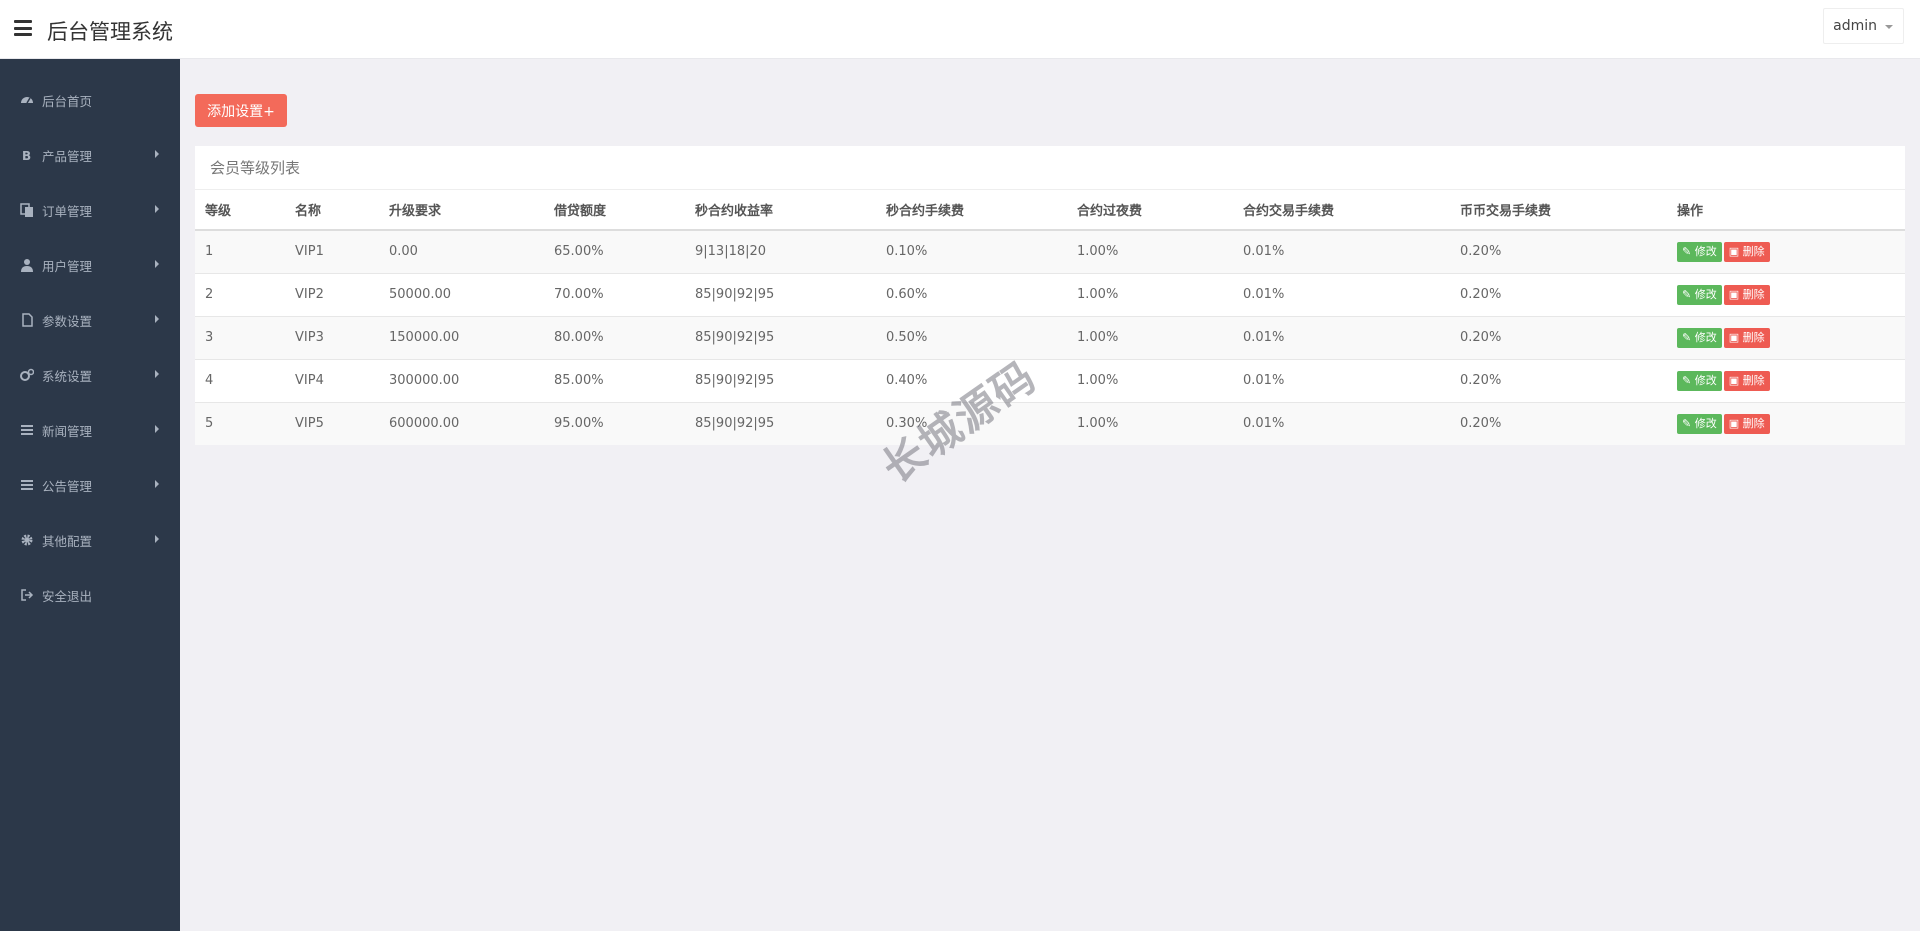 This screenshot has height=931, width=1920. Describe the element at coordinates (971, 337) in the screenshot. I see `table-cell: 0.50%` at that location.